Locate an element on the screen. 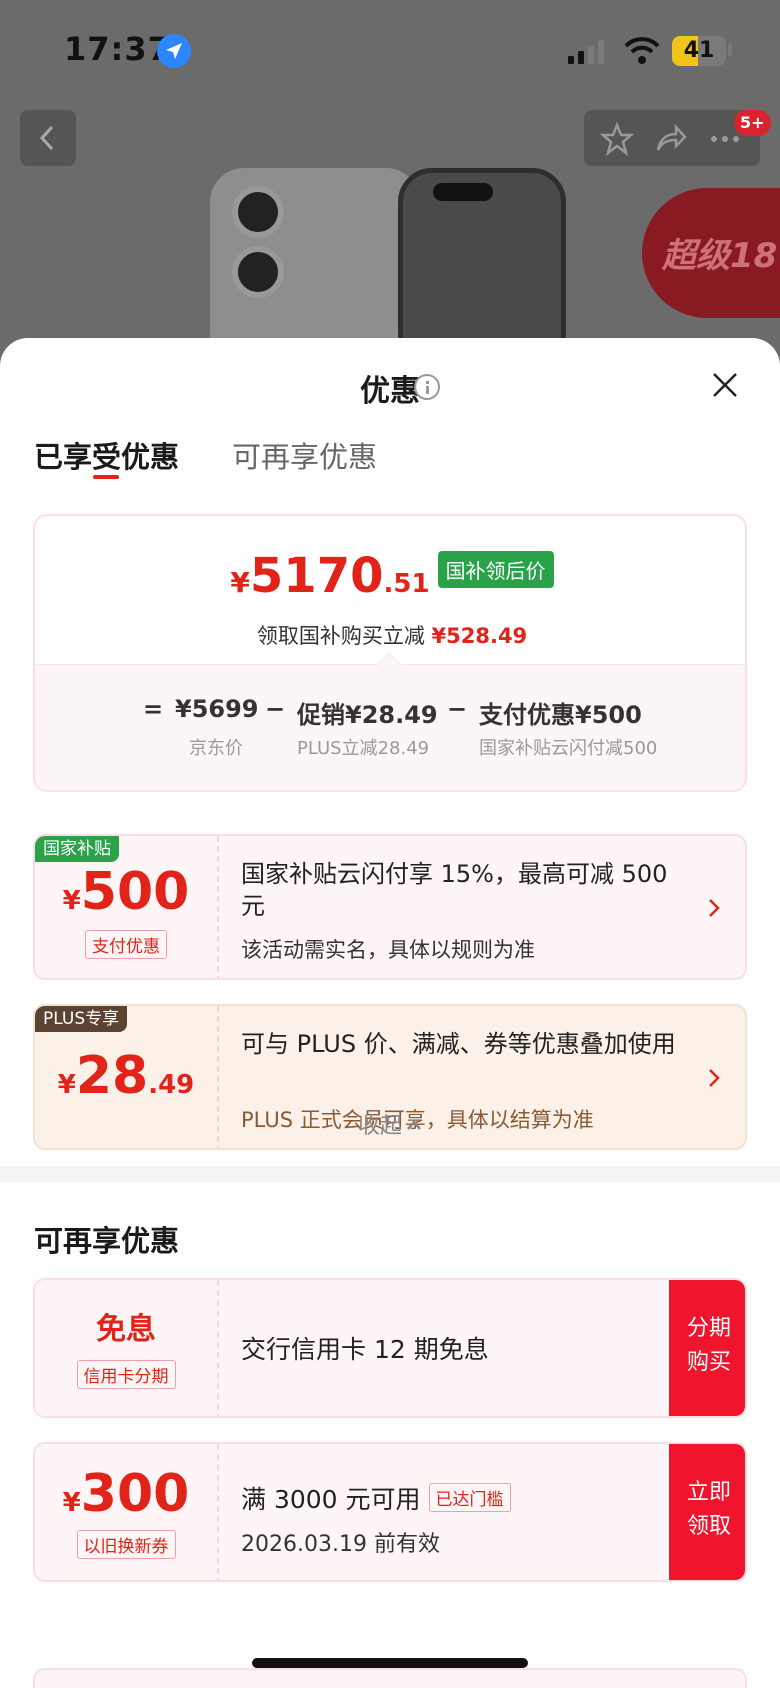  info-icon is located at coordinates (427, 387).